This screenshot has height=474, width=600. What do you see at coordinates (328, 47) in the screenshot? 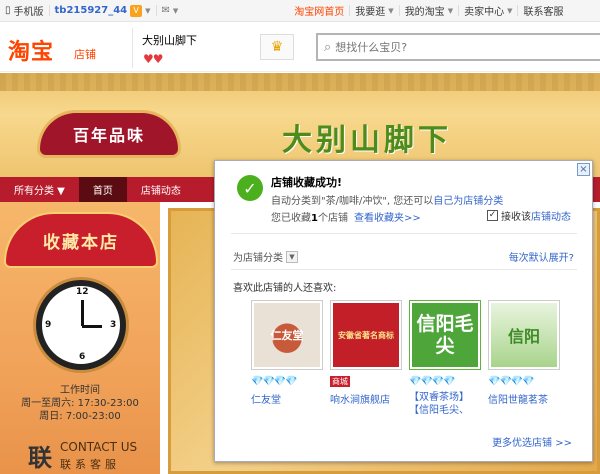
I see `search-icon: ⌕` at bounding box center [328, 47].